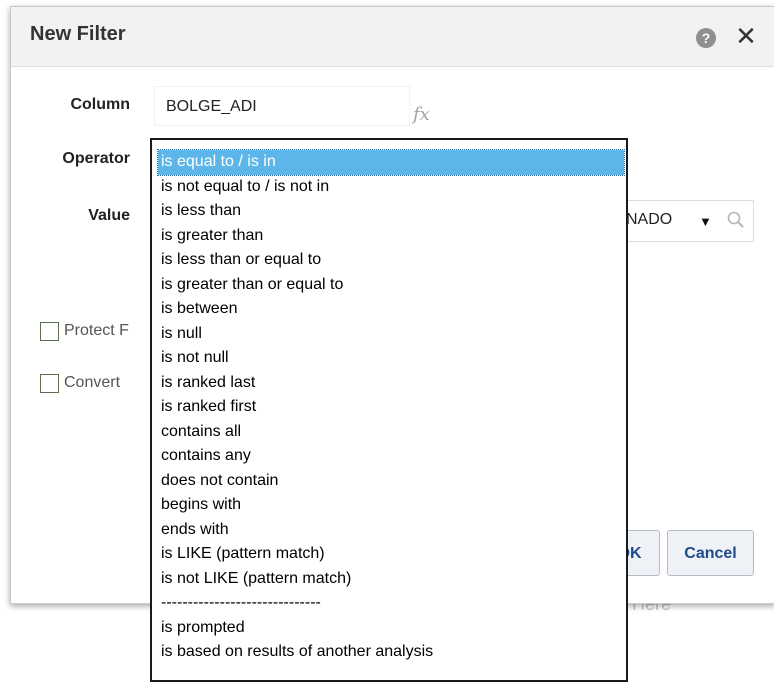 The image size is (774, 687). I want to click on operator-option: is between, so click(390, 309).